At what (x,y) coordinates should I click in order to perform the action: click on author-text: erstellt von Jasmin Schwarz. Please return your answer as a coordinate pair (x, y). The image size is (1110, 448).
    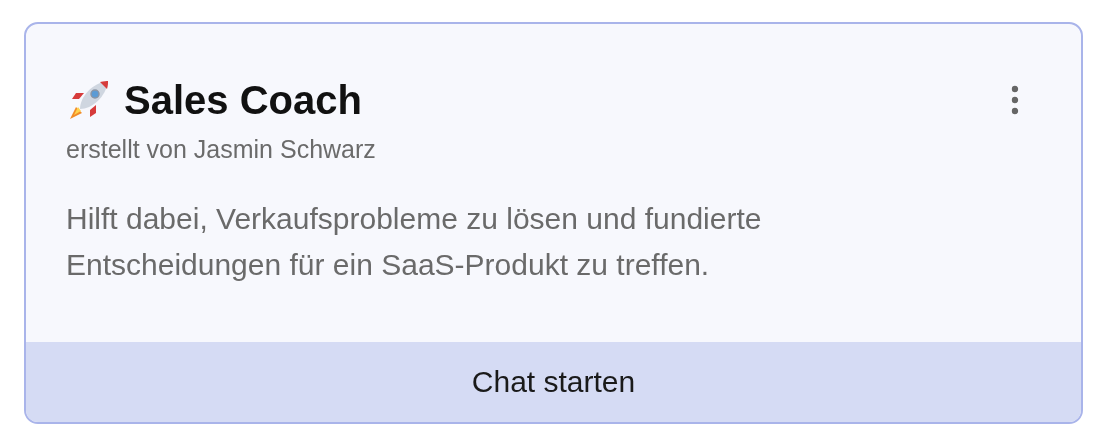
    Looking at the image, I should click on (221, 149).